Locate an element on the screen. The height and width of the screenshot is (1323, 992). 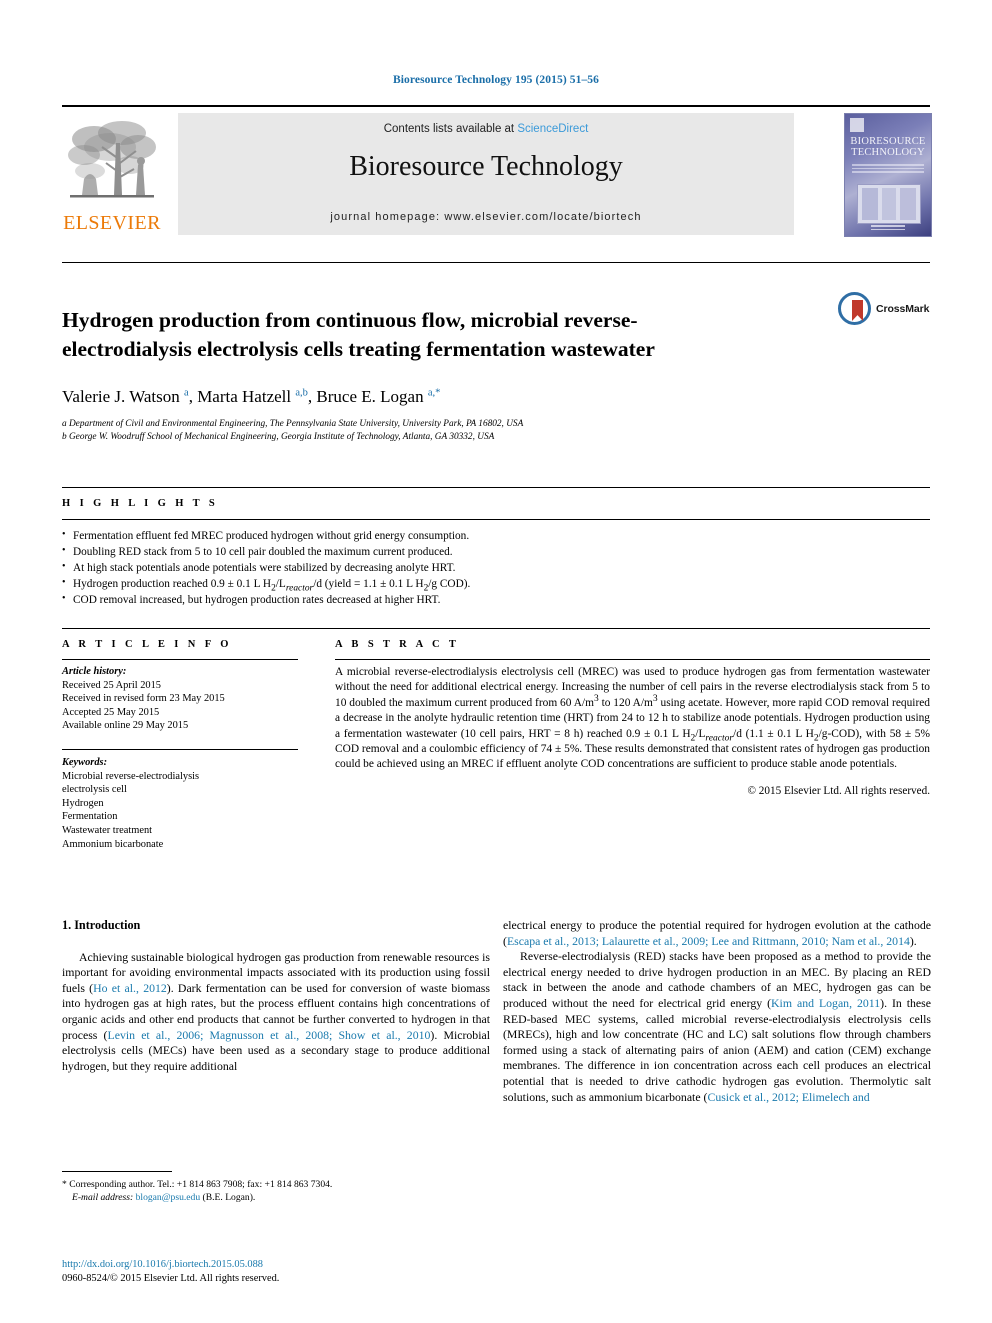
abstract-heading: A B S T R A C T is located at coordinates (397, 644).